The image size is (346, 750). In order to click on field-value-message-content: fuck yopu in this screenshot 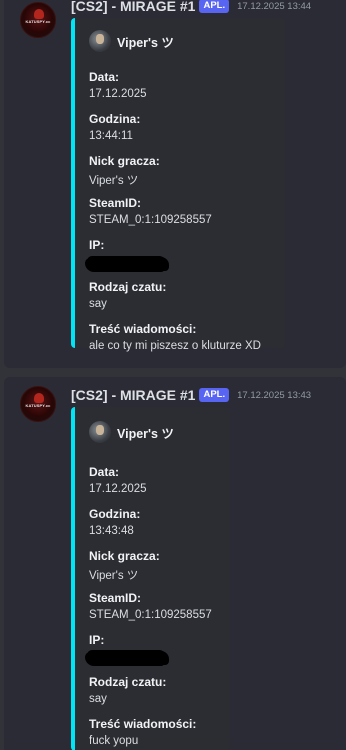, I will do `click(114, 741)`.